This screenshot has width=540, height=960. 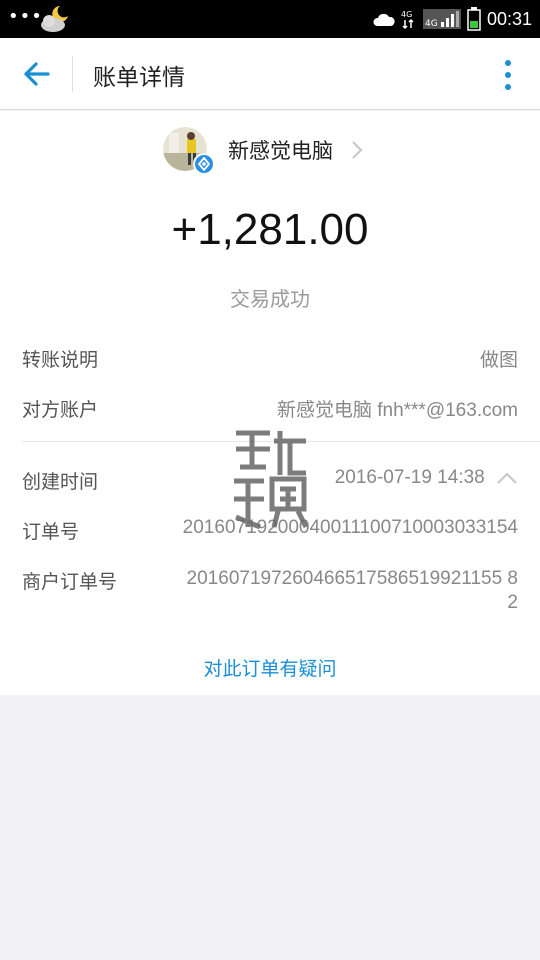 I want to click on clock: 00:31, so click(x=509, y=18).